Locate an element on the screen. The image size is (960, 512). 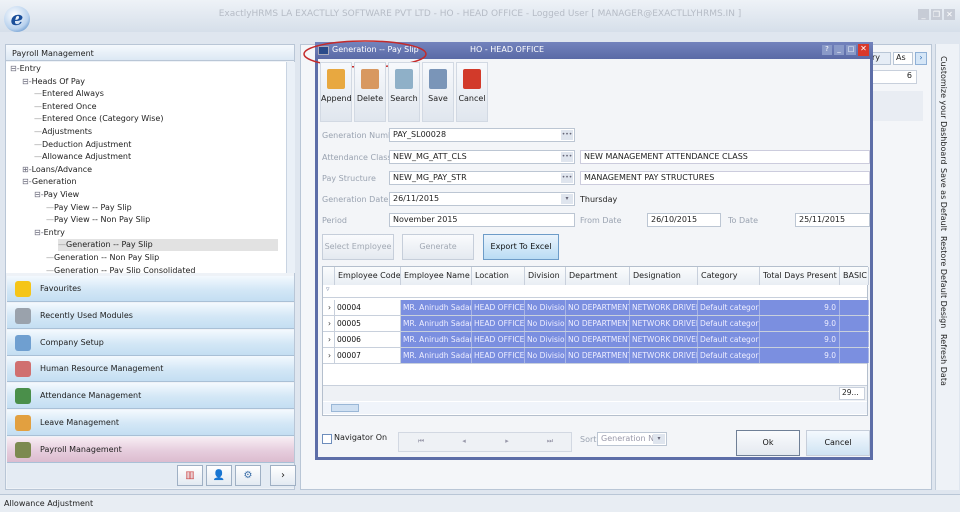
delete-button: Delete is located at coordinates (370, 92).